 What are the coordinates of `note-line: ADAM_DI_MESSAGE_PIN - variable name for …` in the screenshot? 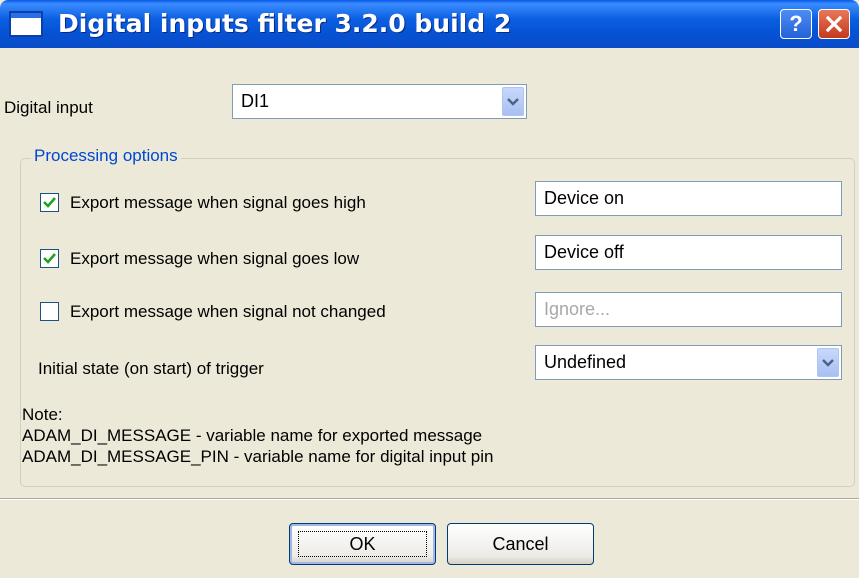 It's located at (258, 456).